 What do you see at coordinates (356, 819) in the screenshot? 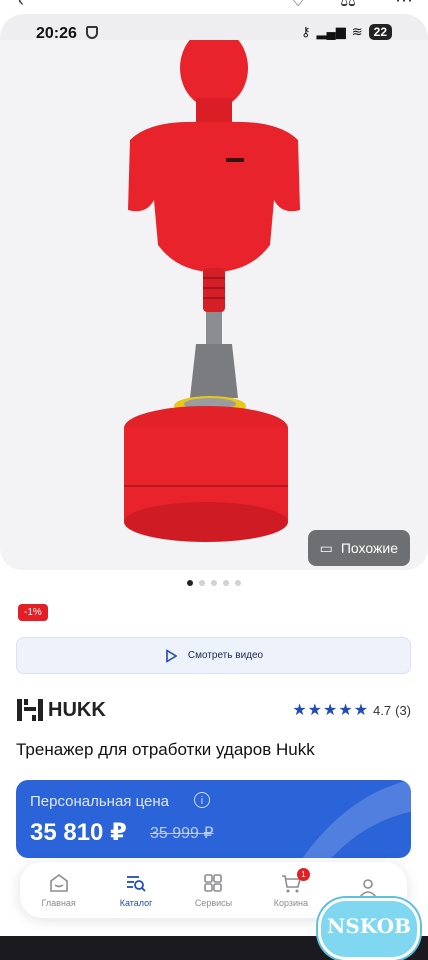
I see `decorative-swoosh` at bounding box center [356, 819].